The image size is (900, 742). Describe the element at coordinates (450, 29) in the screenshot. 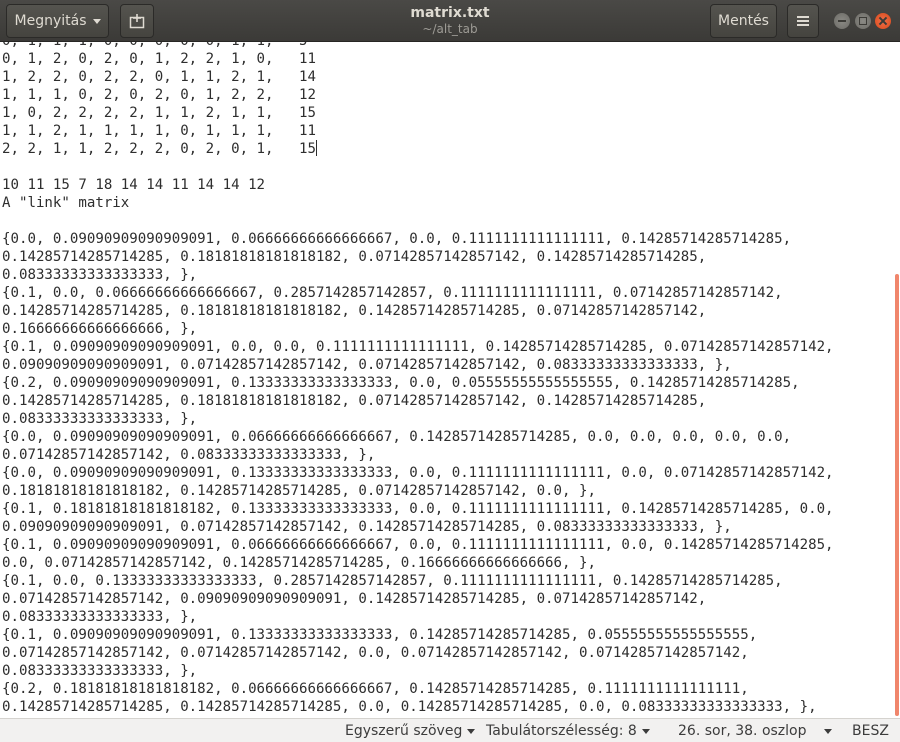

I see `window-subtitle: ~/alt_tab` at that location.